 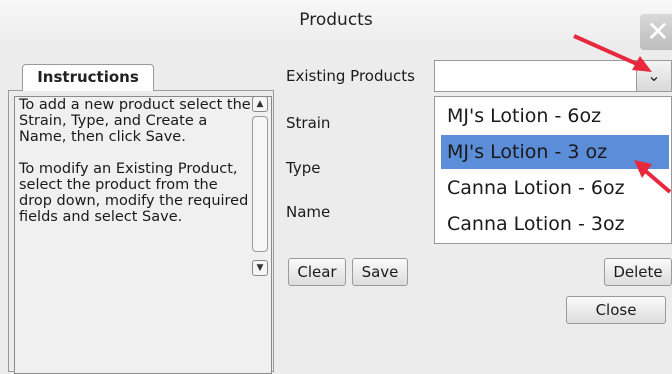 What do you see at coordinates (555, 116) in the screenshot?
I see `dropdown-option: MJ's Lotion - 6oz` at bounding box center [555, 116].